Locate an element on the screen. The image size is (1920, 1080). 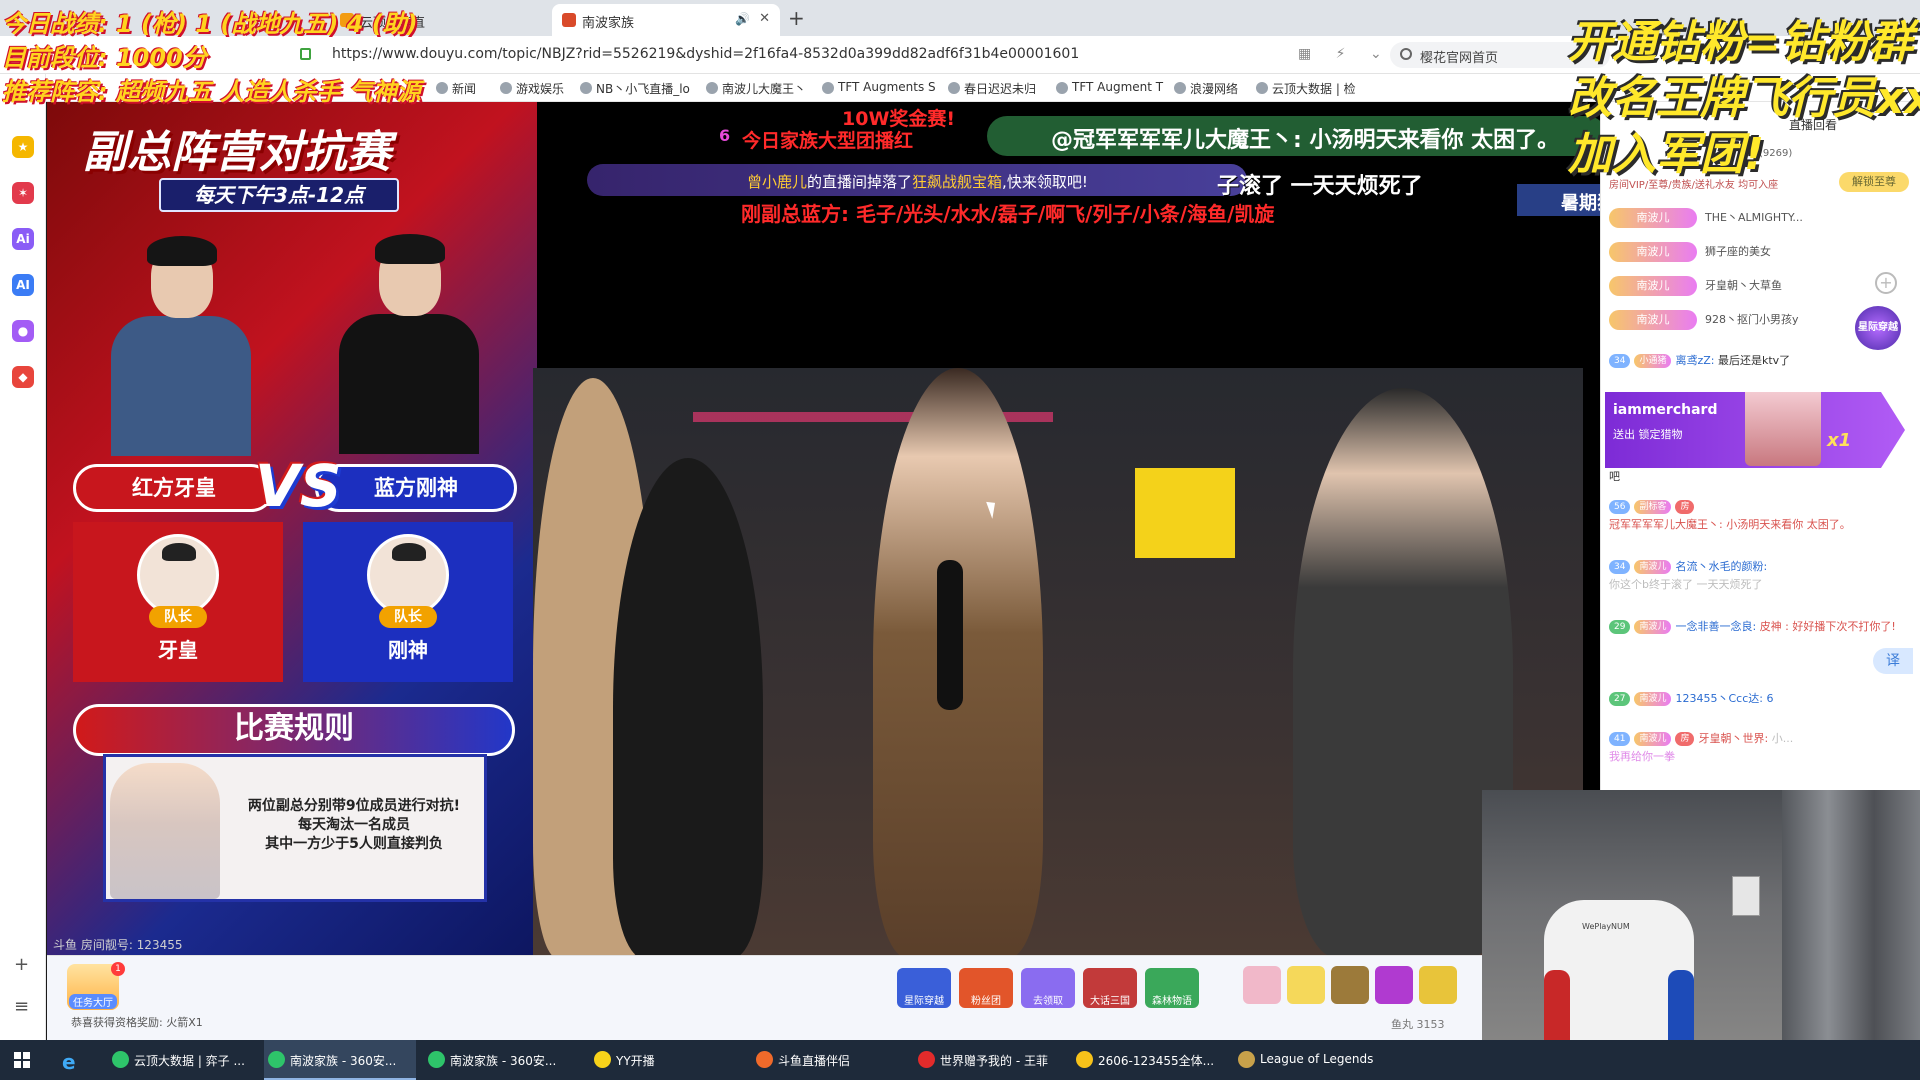
yy-icon is located at coordinates (602, 1059).